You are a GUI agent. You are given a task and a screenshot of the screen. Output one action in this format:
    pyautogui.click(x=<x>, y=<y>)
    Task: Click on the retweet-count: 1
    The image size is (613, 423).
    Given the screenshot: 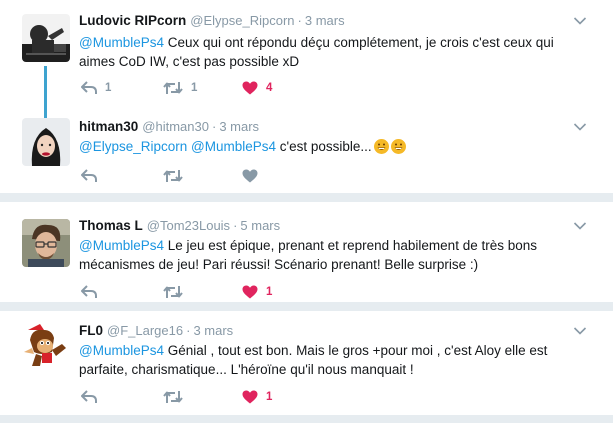 What is the action you would take?
    pyautogui.click(x=194, y=88)
    